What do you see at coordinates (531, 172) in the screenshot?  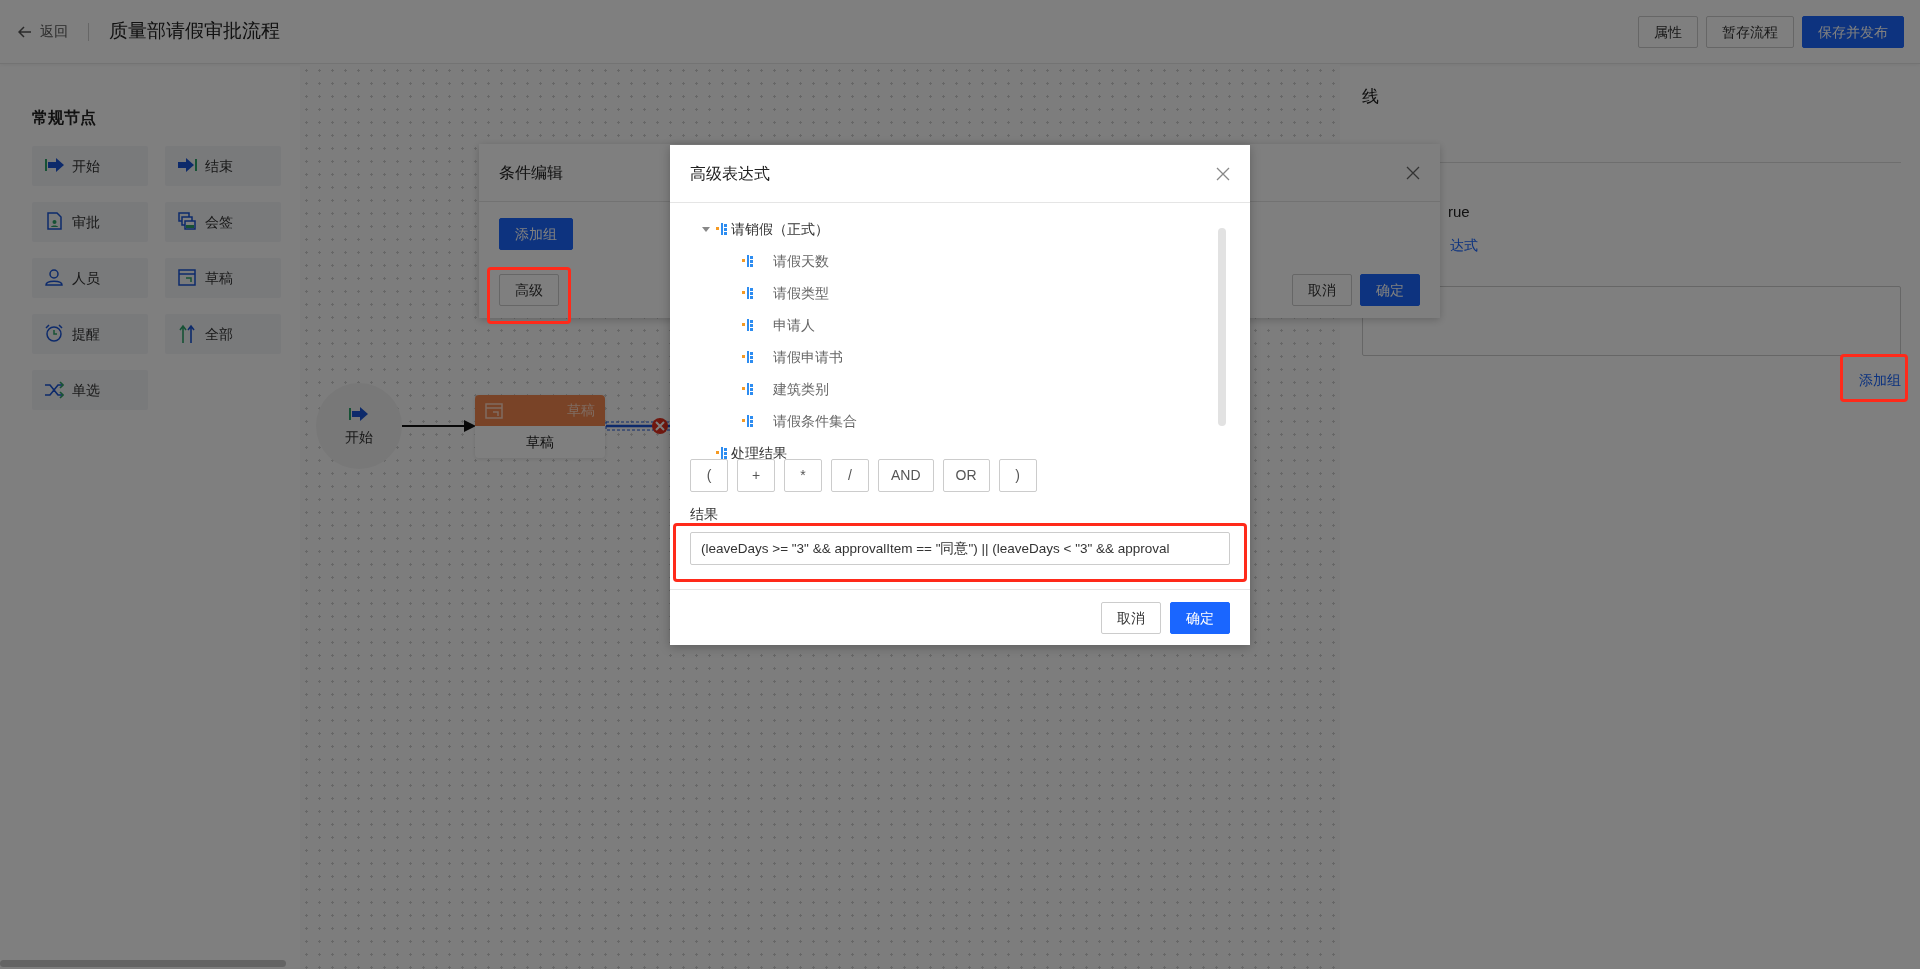 I see `dialog-title: 条件编辑` at bounding box center [531, 172].